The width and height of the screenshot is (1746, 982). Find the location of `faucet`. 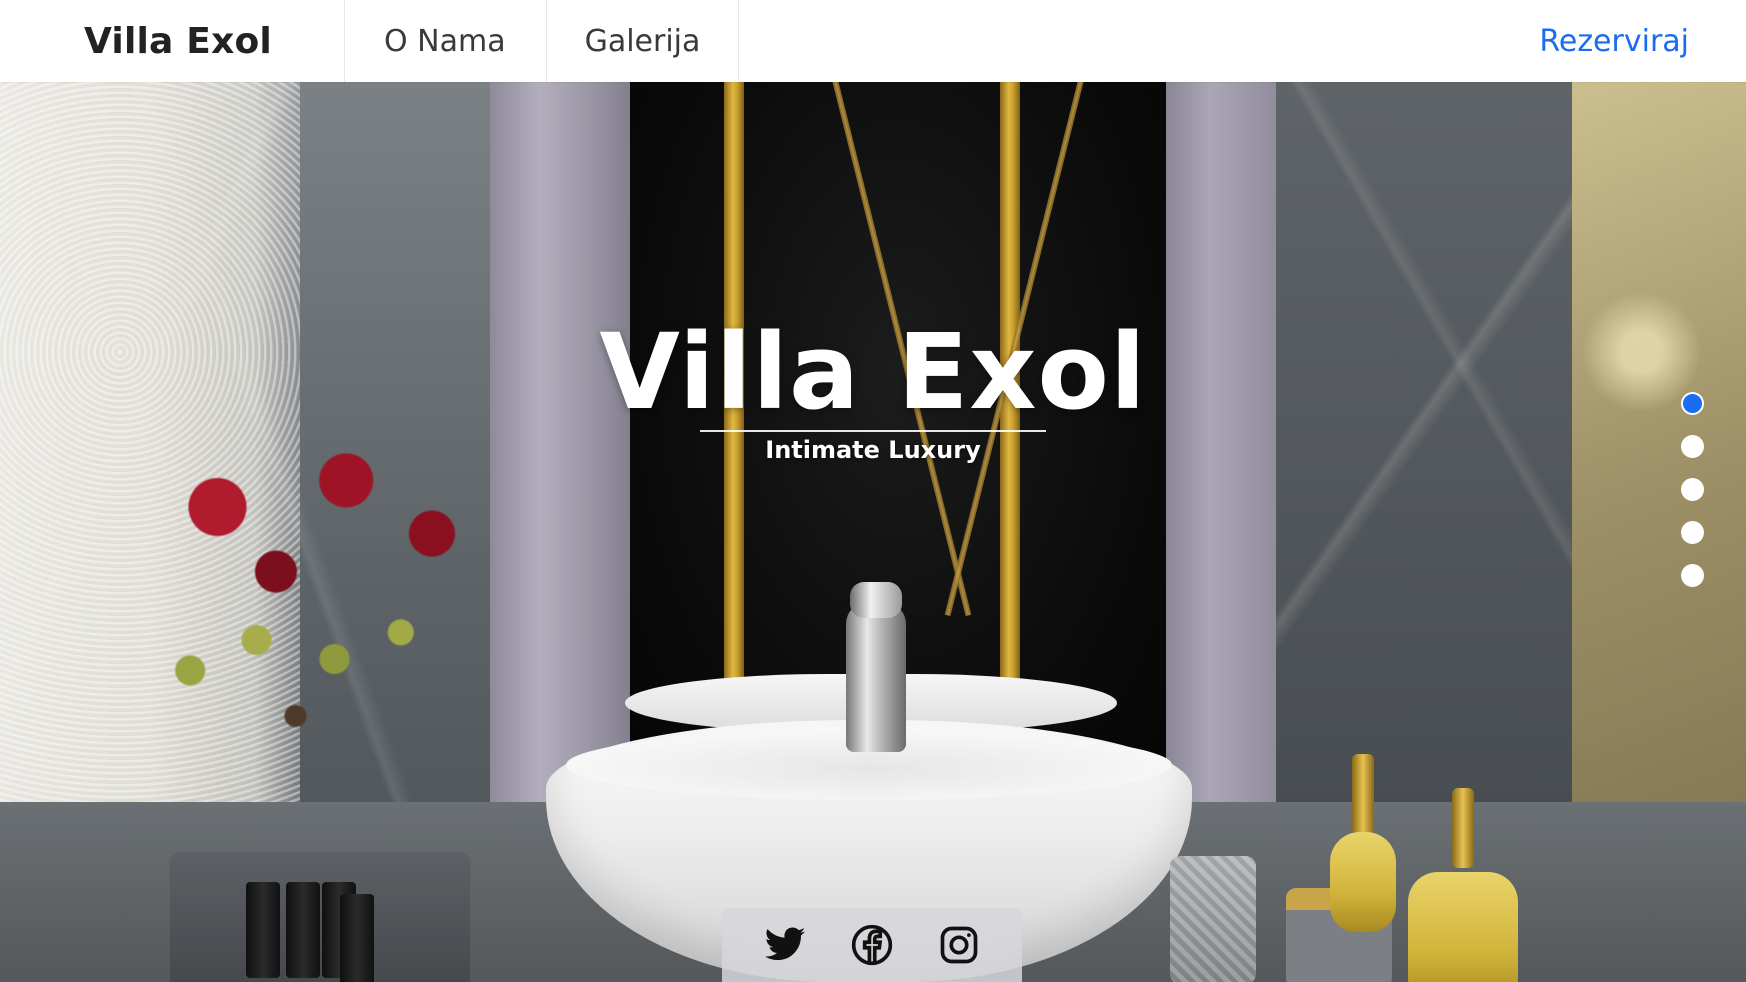

faucet is located at coordinates (876, 677).